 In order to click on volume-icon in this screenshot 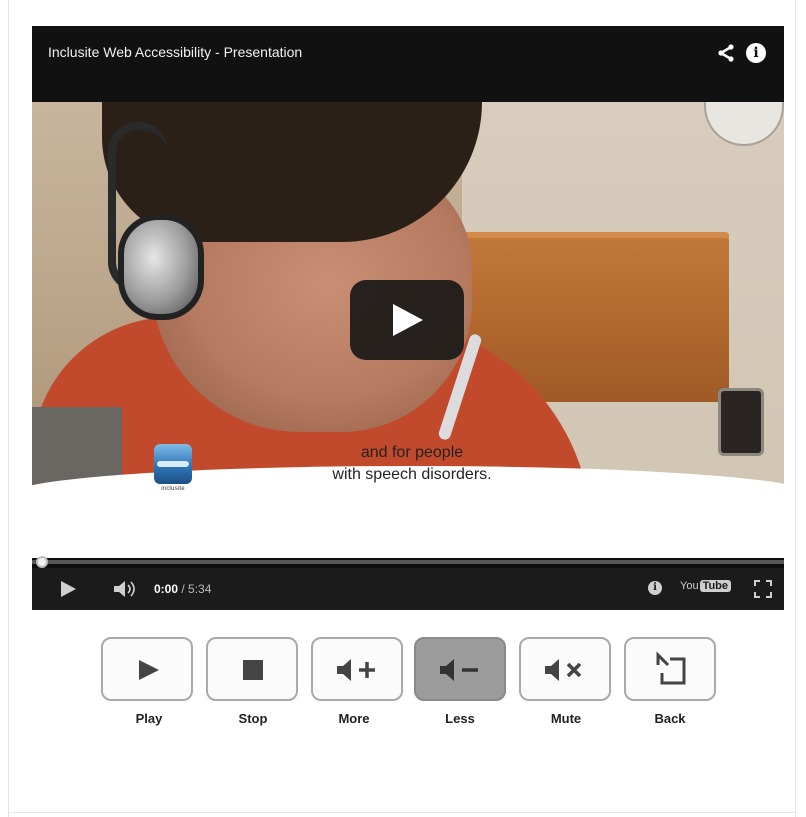, I will do `click(126, 591)`.